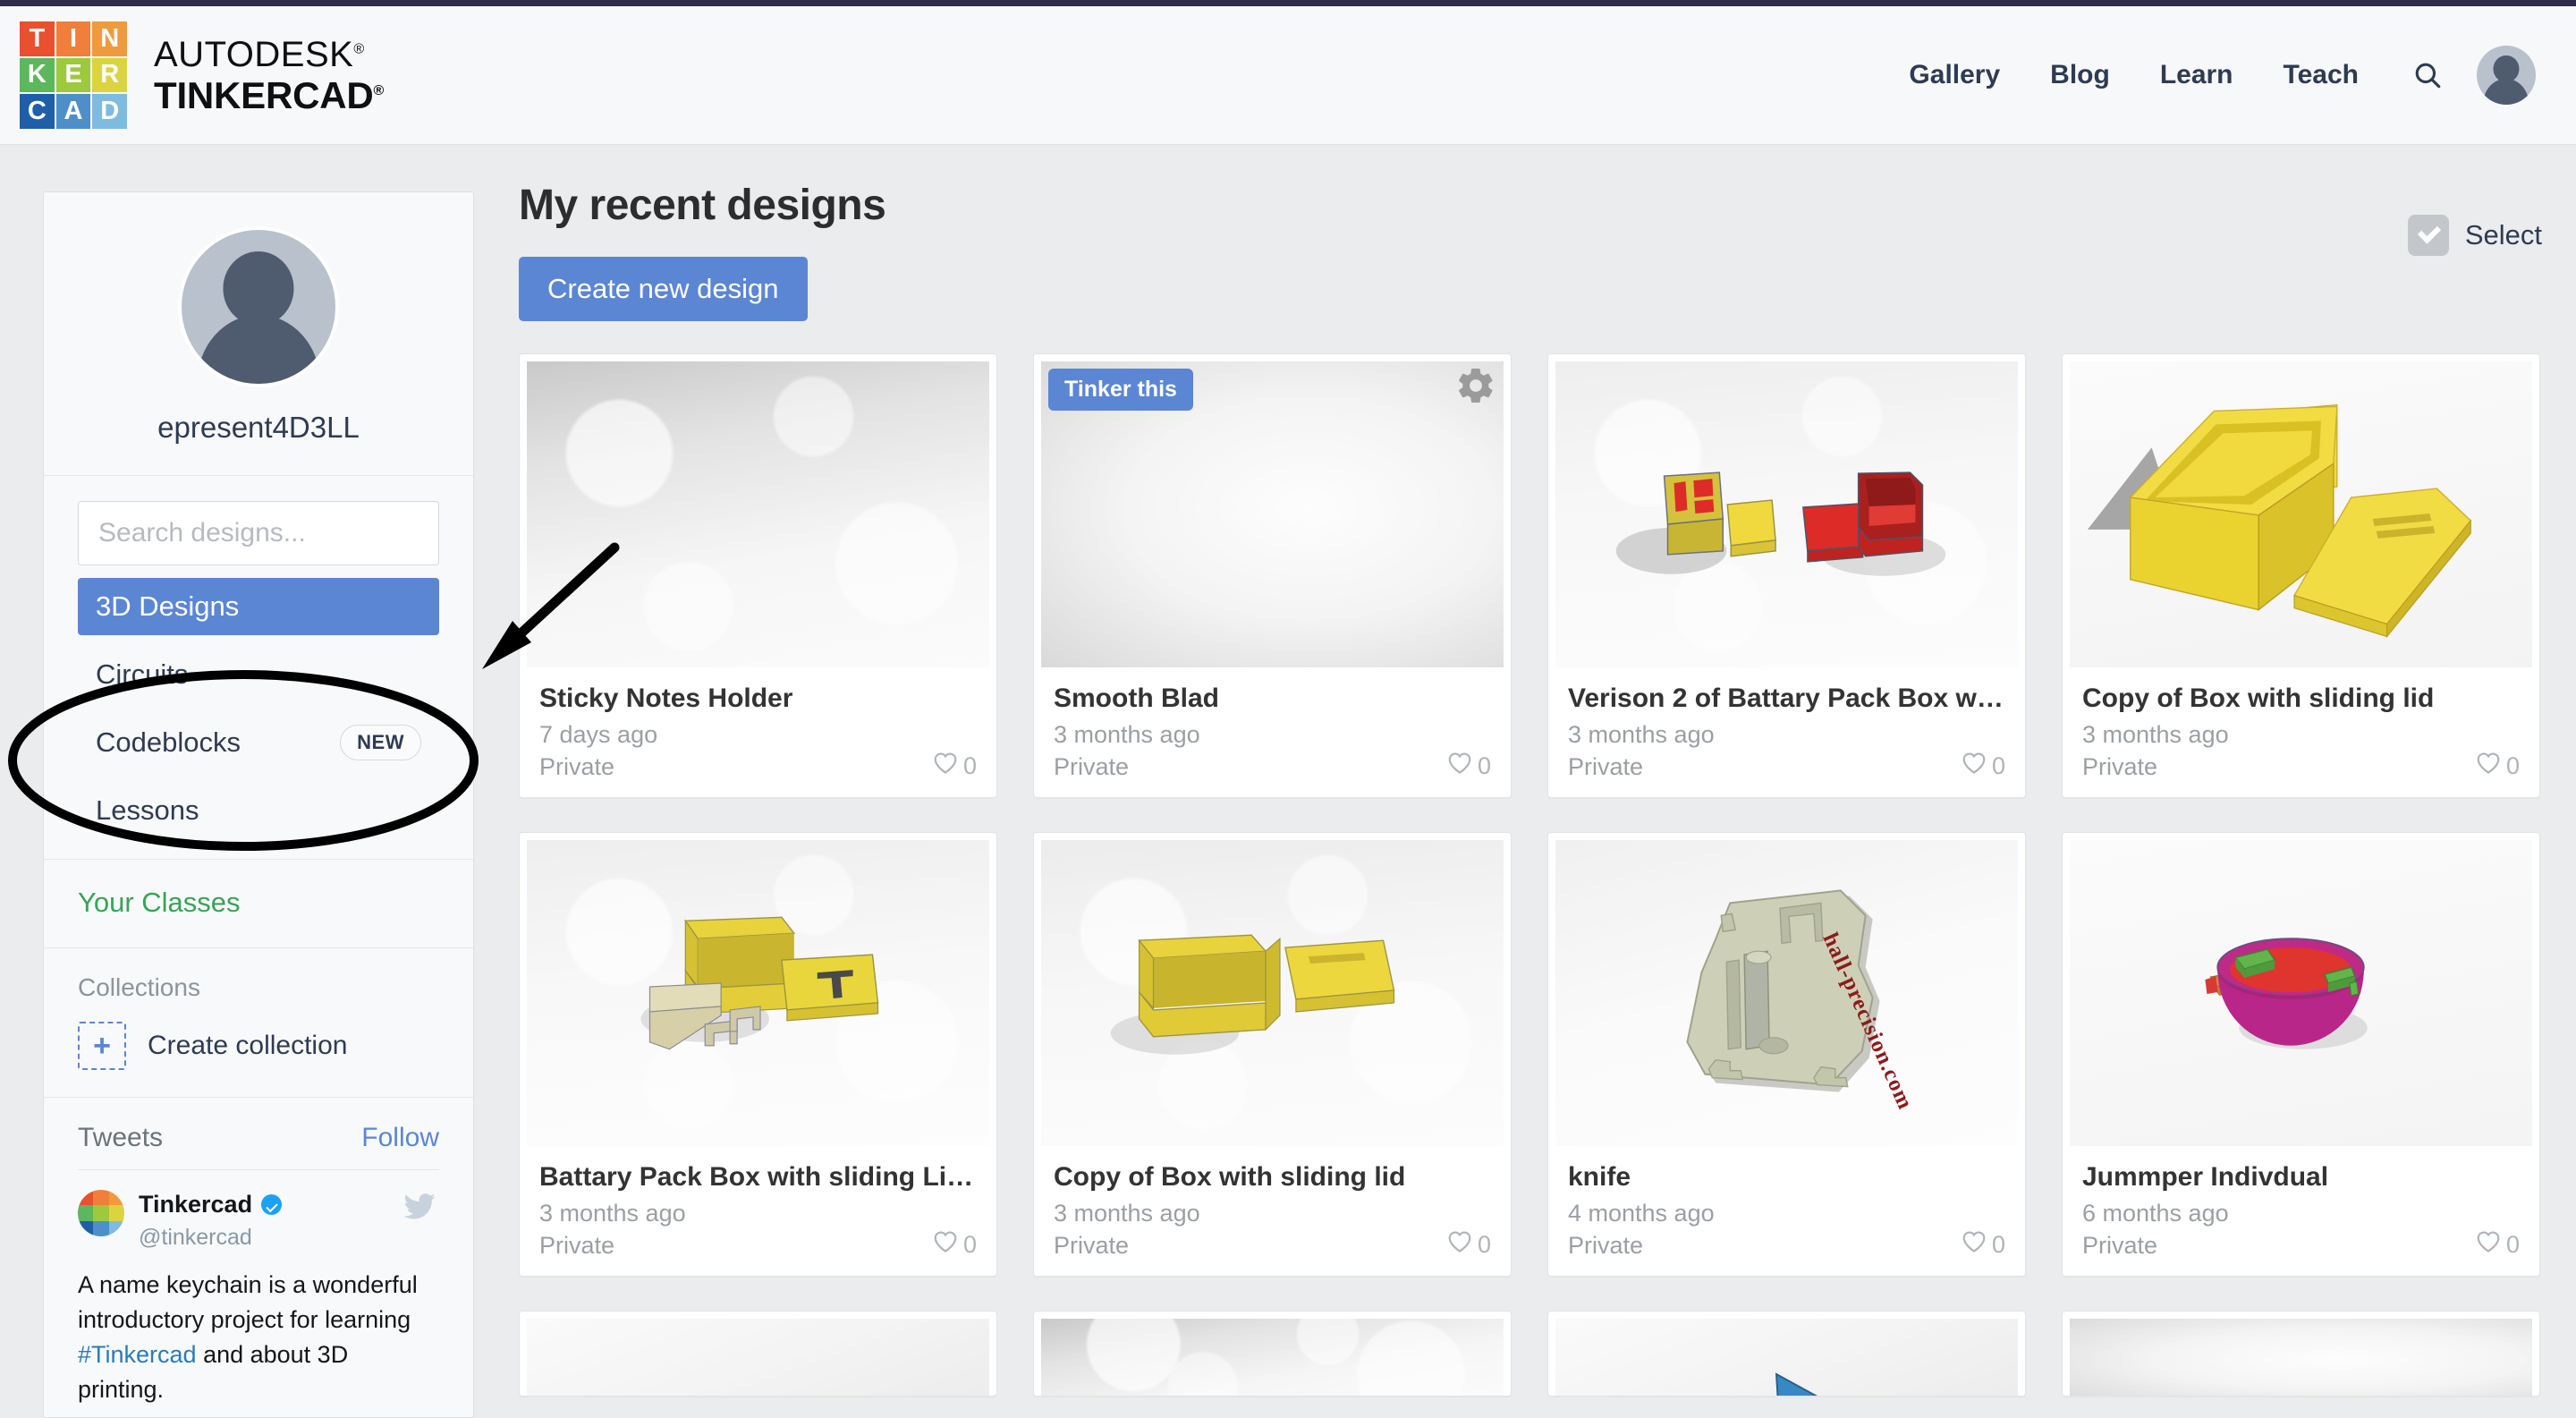  What do you see at coordinates (1786, 993) in the screenshot?
I see `design-thumbnail: hall-precision.com` at bounding box center [1786, 993].